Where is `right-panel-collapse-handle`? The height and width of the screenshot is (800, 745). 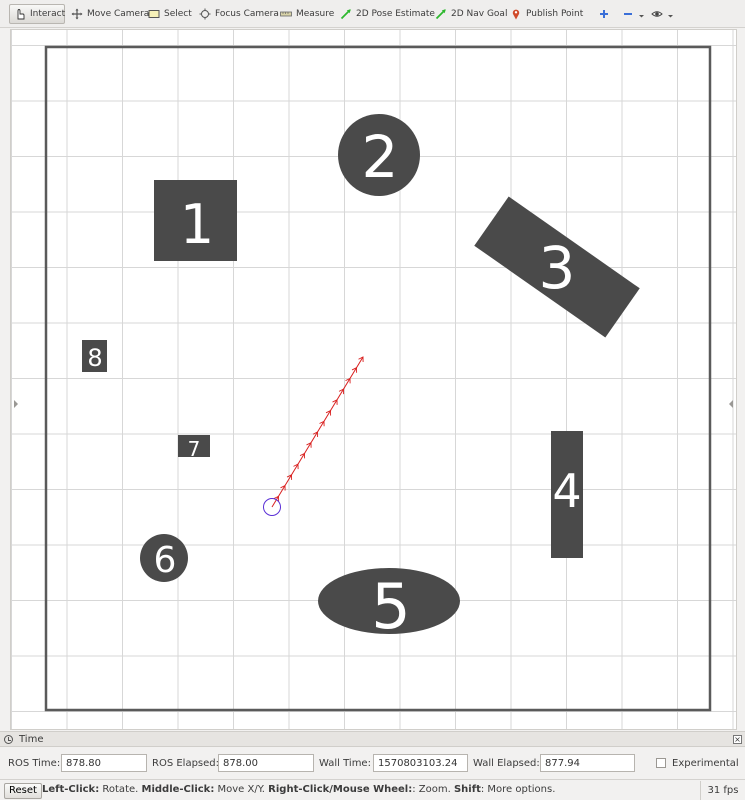
right-panel-collapse-handle is located at coordinates (731, 404).